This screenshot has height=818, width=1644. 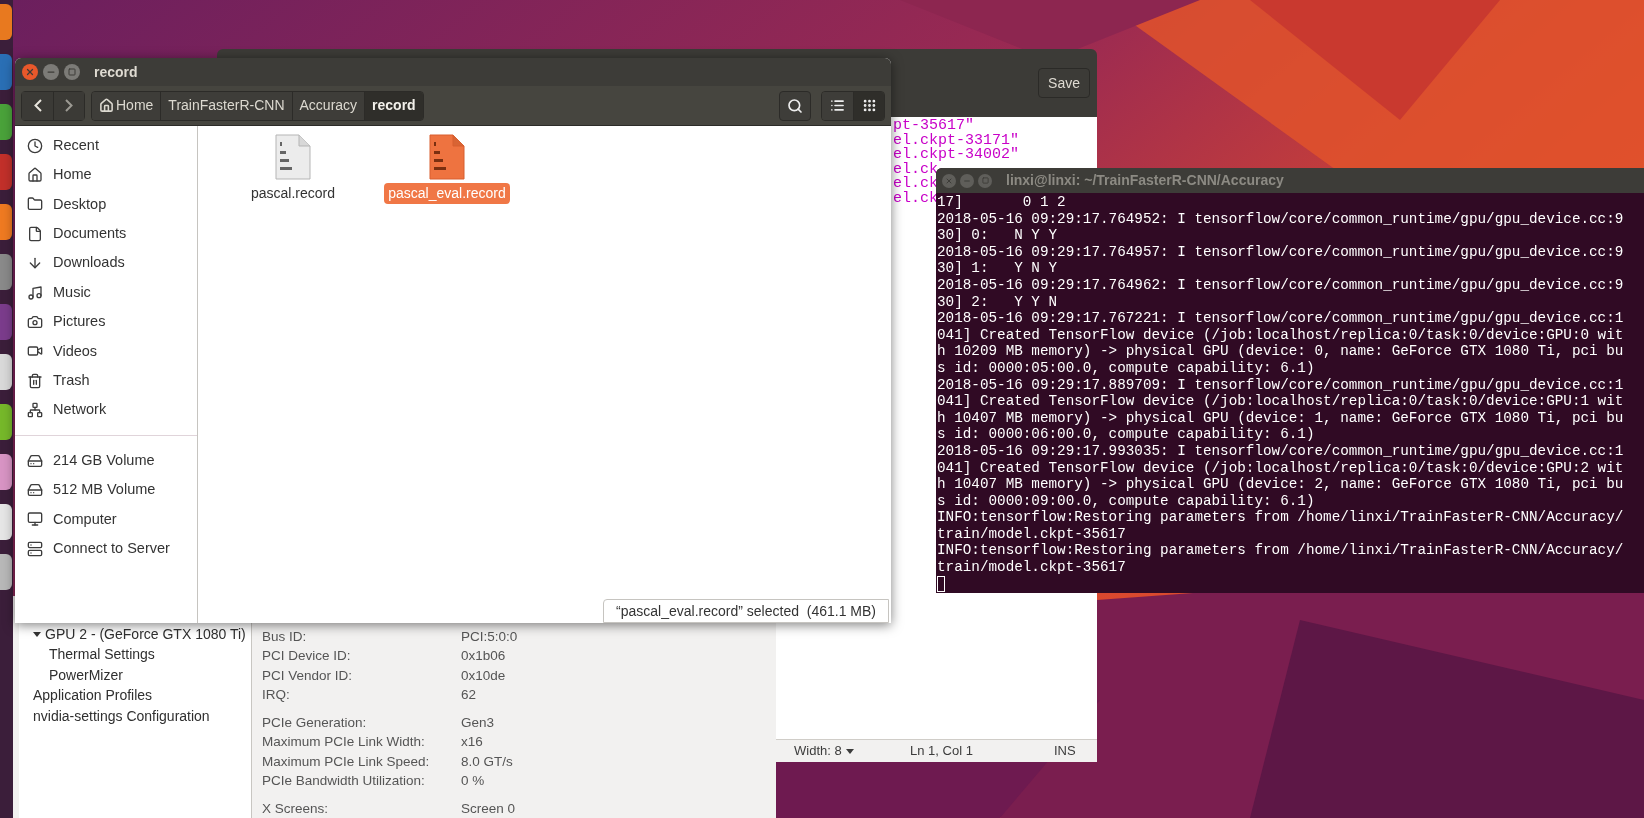 What do you see at coordinates (1280, 351) in the screenshot?
I see `terminal-line: h 10209 MB memory) -> physical GPU (device: 0, name: GeForce GTX 1080 Ti, pci bu` at bounding box center [1280, 351].